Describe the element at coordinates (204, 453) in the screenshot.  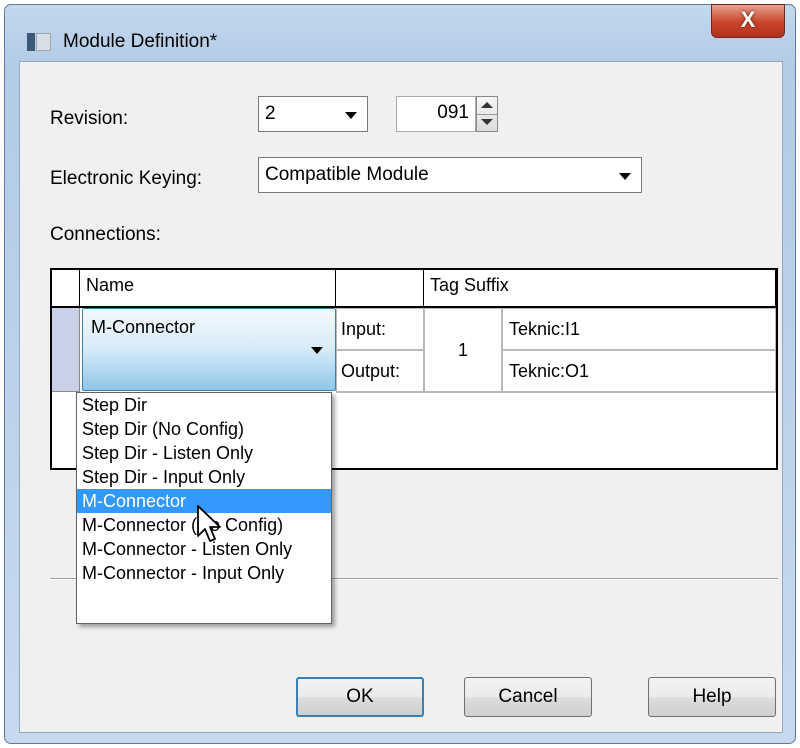
I see `dropdown-option: Step Dir - Listen Only` at that location.